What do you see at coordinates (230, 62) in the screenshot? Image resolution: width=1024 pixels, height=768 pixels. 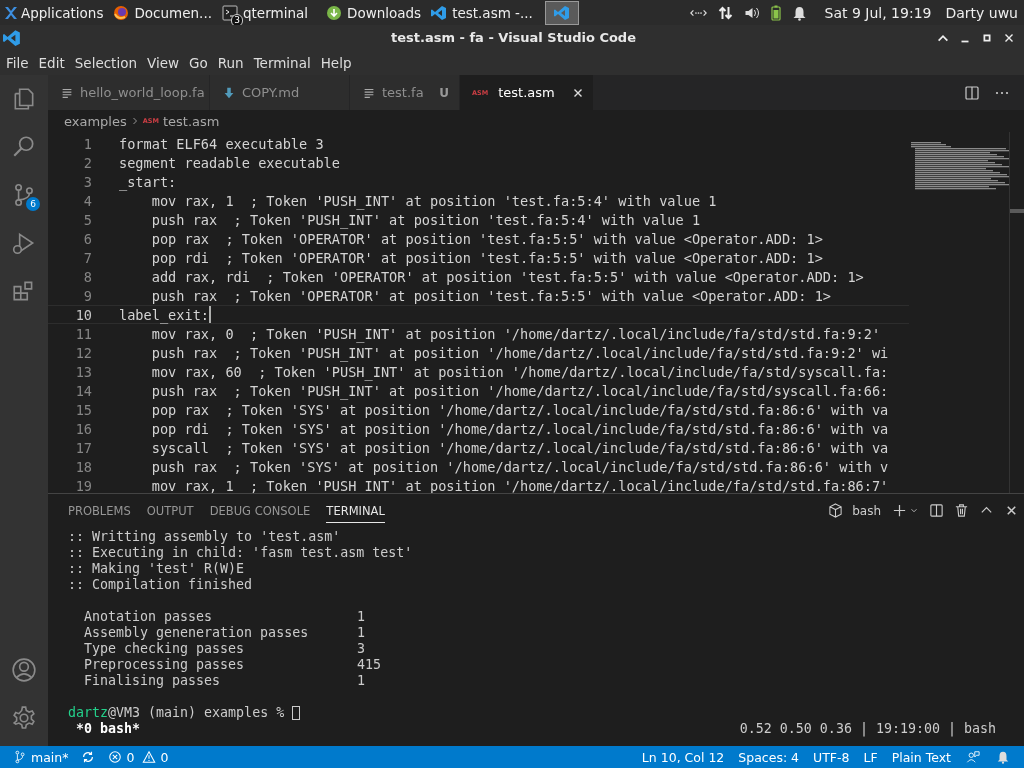 I see `menu-item: Run` at bounding box center [230, 62].